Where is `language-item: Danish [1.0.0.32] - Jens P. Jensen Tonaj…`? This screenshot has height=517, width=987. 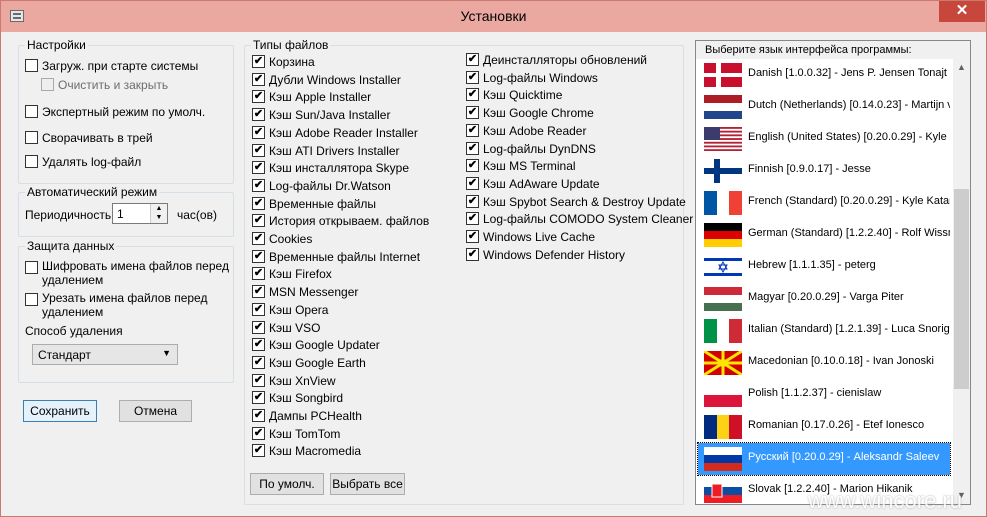 language-item: Danish [1.0.0.32] - Jens P. Jensen Tonaj… is located at coordinates (824, 75).